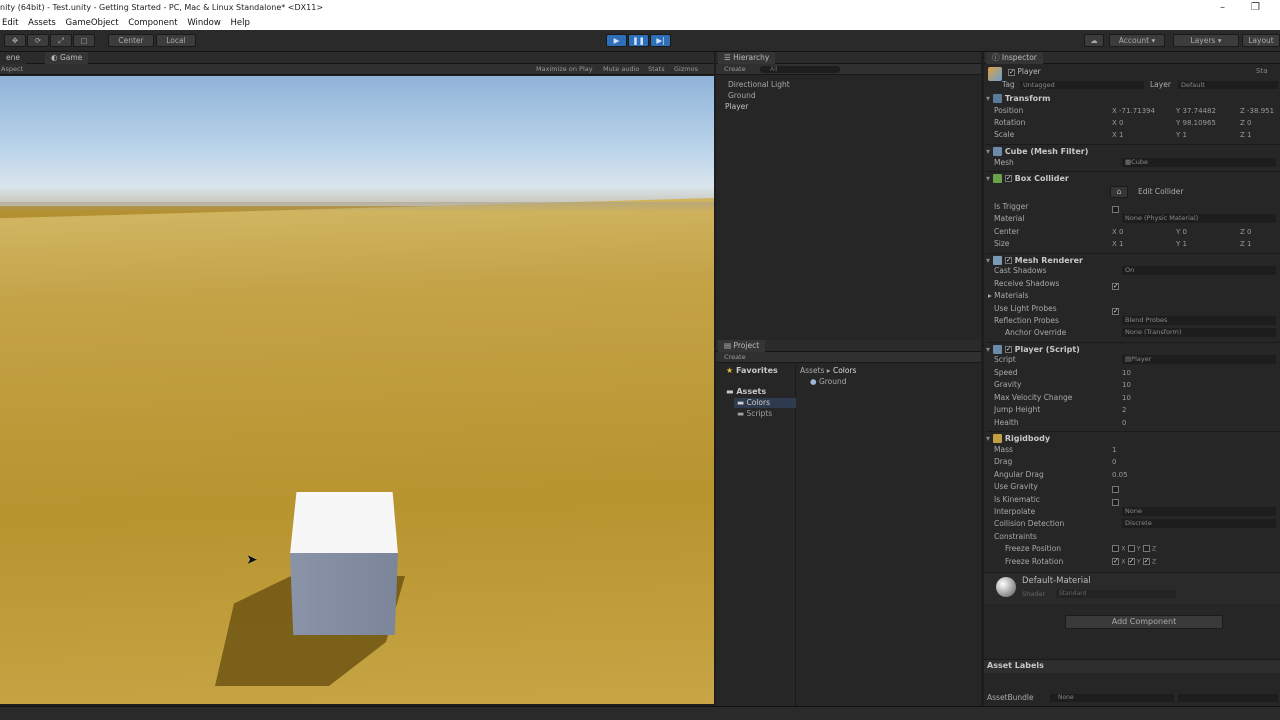 This screenshot has height=720, width=1280. I want to click on center-y: Y 0, so click(1181, 232).